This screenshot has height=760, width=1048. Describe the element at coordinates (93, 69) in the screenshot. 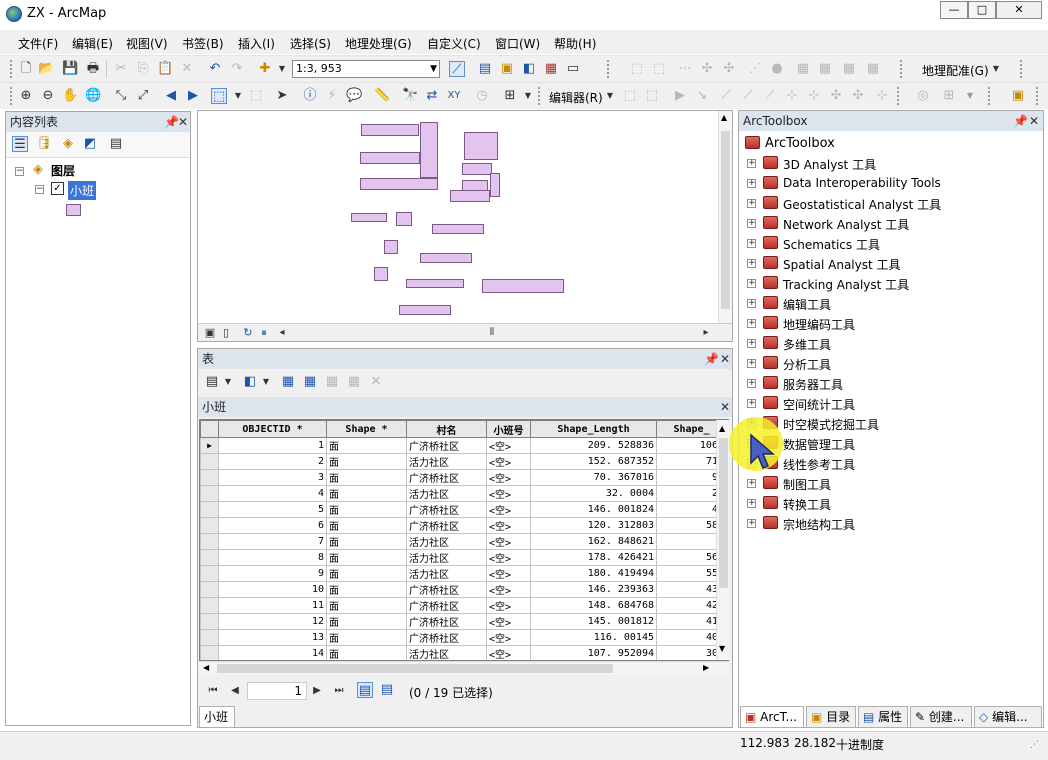

I see `print-icon: 🖶` at that location.